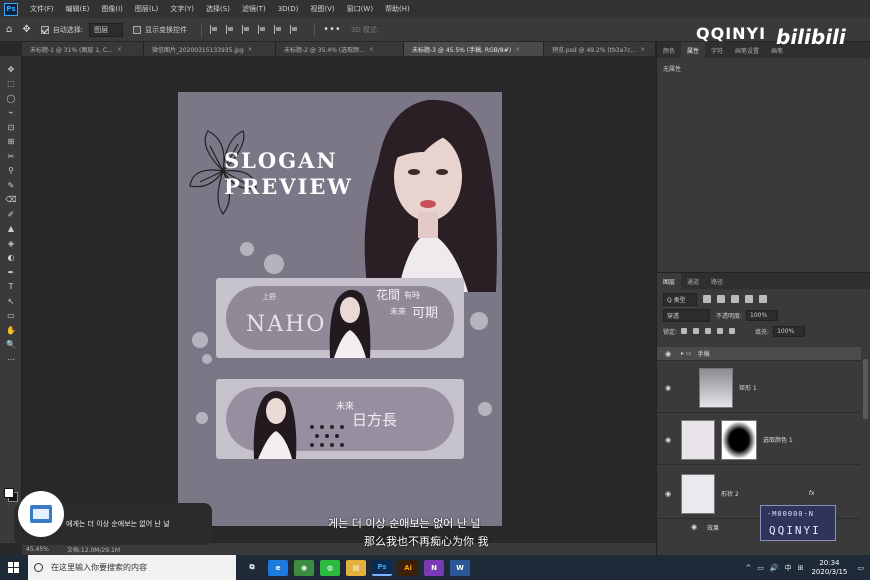 This screenshot has height=580, width=870. I want to click on edge-icon: e, so click(278, 567).